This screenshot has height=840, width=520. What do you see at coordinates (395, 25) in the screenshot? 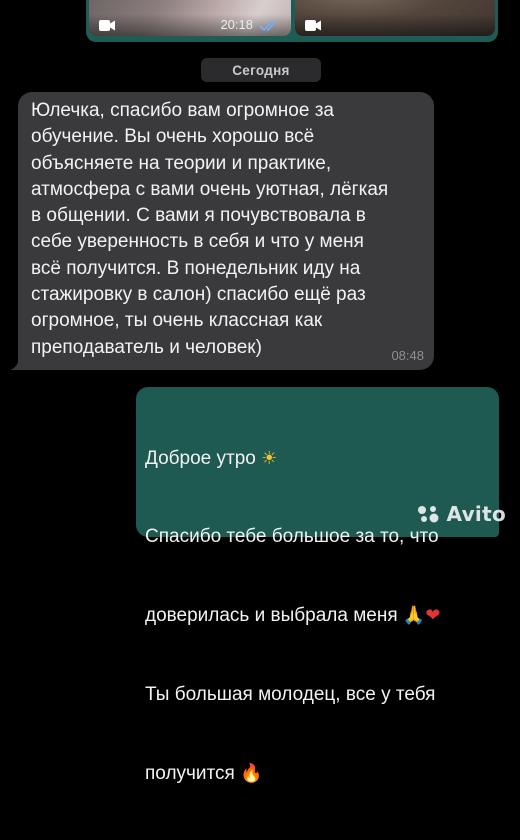
I see `thumbnail-shade` at bounding box center [395, 25].